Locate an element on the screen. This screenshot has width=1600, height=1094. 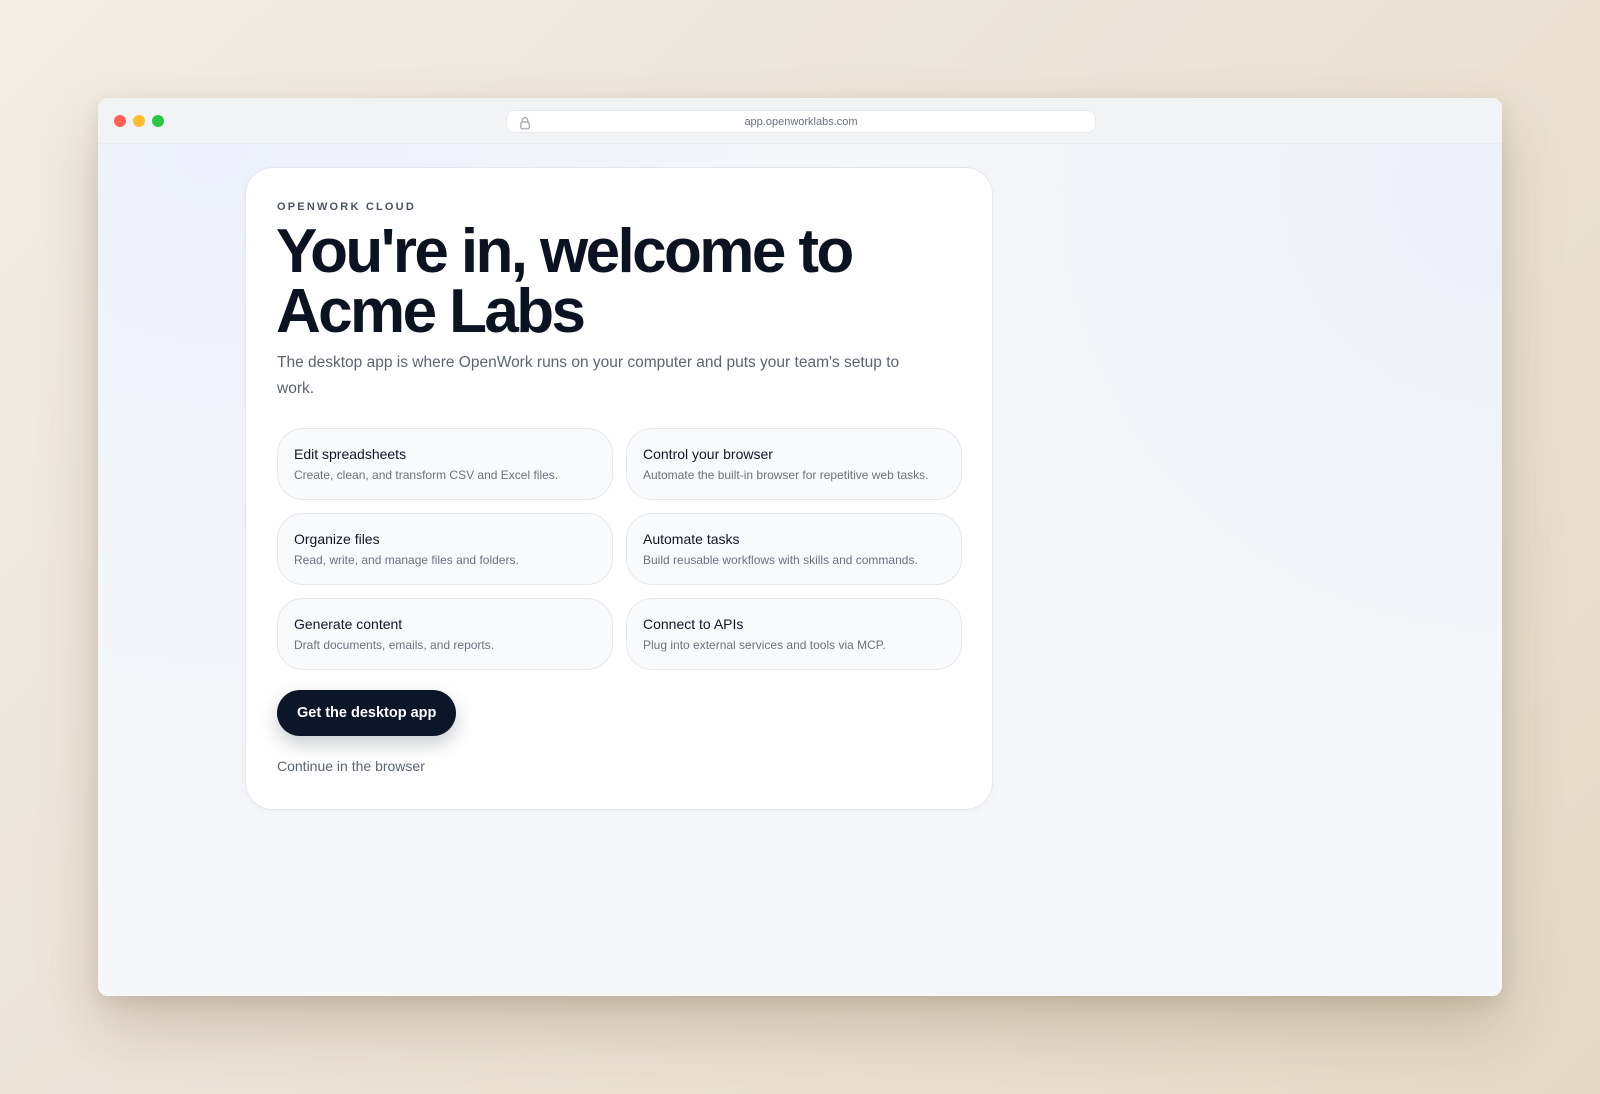
close-window-button is located at coordinates (120, 121).